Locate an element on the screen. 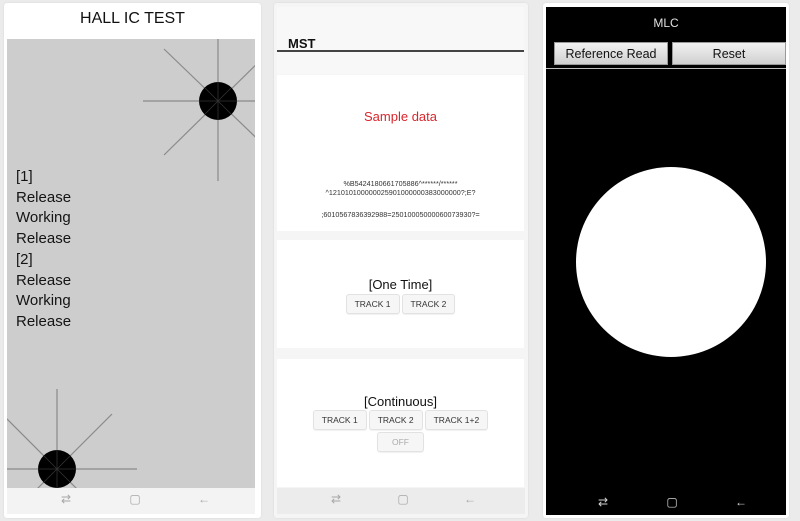 The height and width of the screenshot is (521, 800). continuous-buttons: TRACK 1 TRACK 2 TRACK 1+2 is located at coordinates (400, 420).